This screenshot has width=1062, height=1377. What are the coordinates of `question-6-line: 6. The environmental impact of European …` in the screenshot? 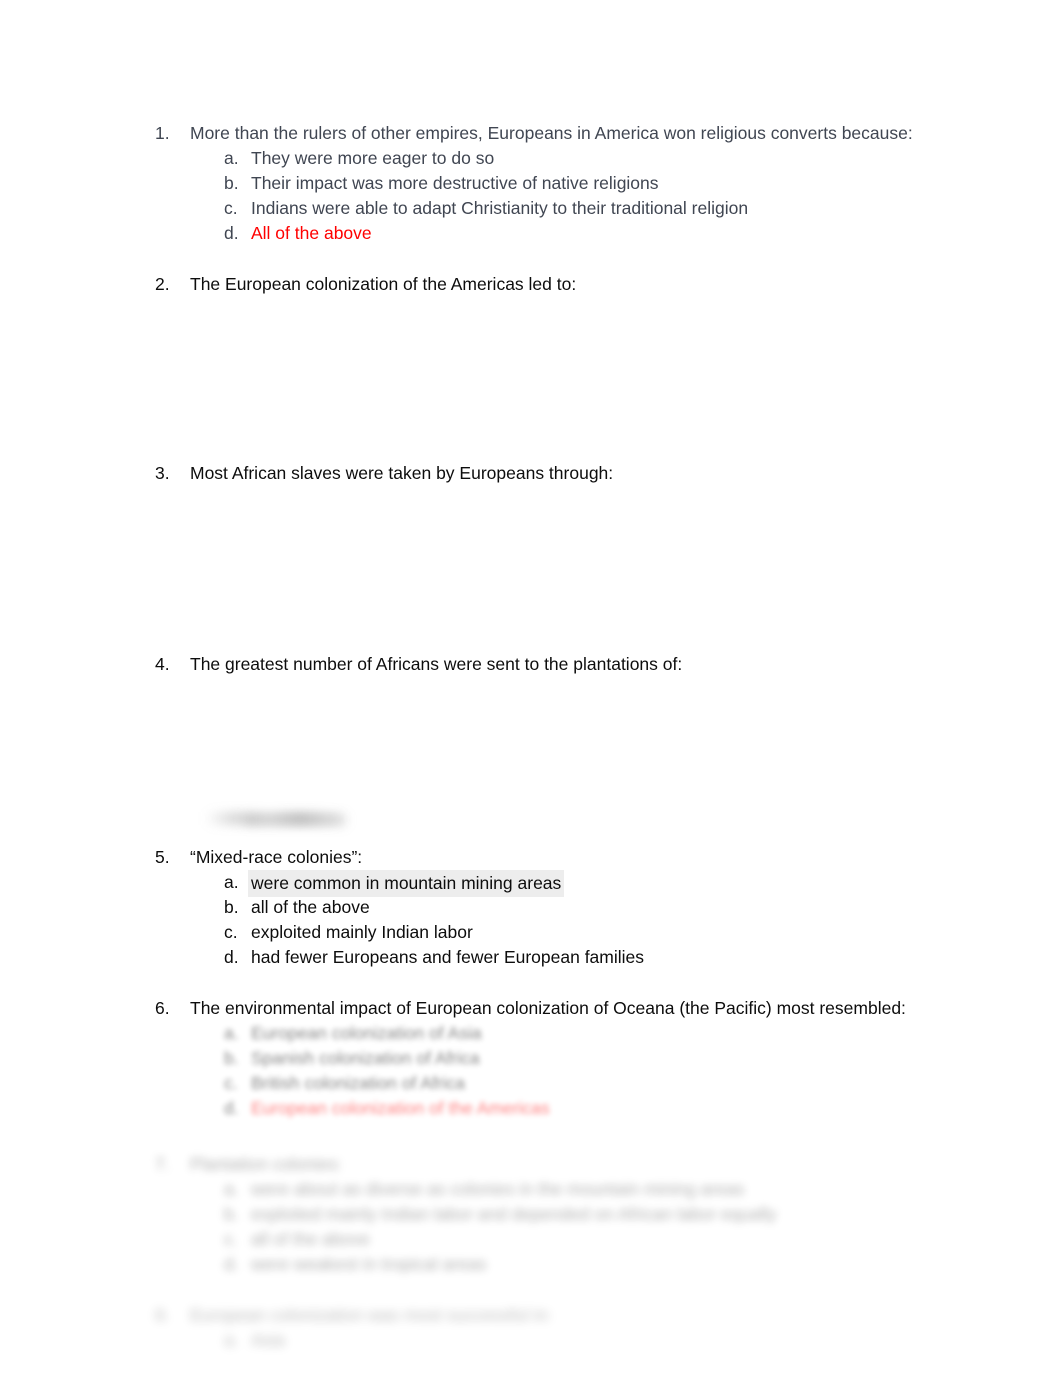 It's located at (531, 1008).